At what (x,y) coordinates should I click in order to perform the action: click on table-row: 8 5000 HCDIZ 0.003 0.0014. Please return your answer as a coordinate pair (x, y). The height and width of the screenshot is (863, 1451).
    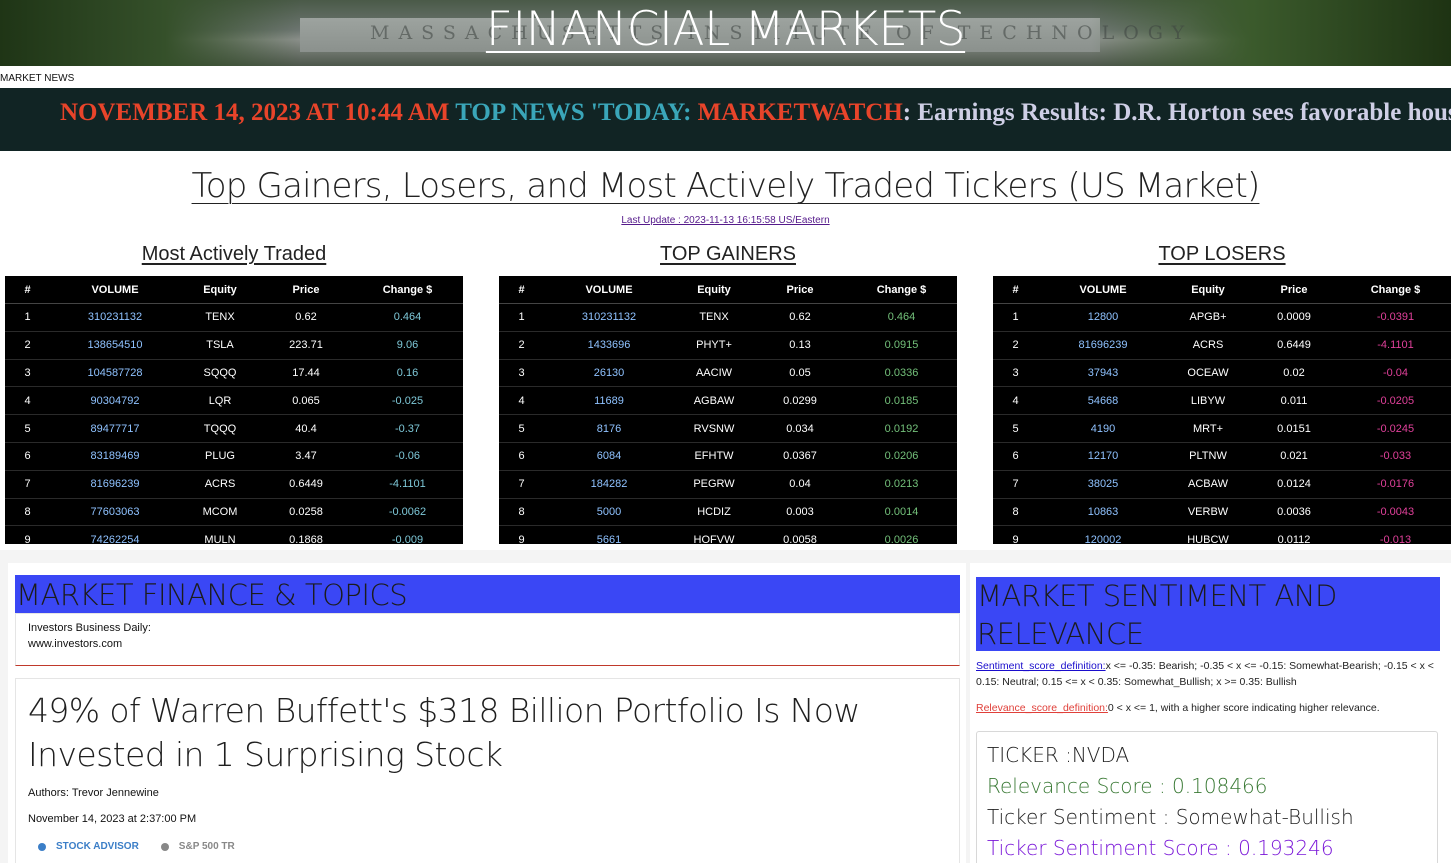
    Looking at the image, I should click on (728, 513).